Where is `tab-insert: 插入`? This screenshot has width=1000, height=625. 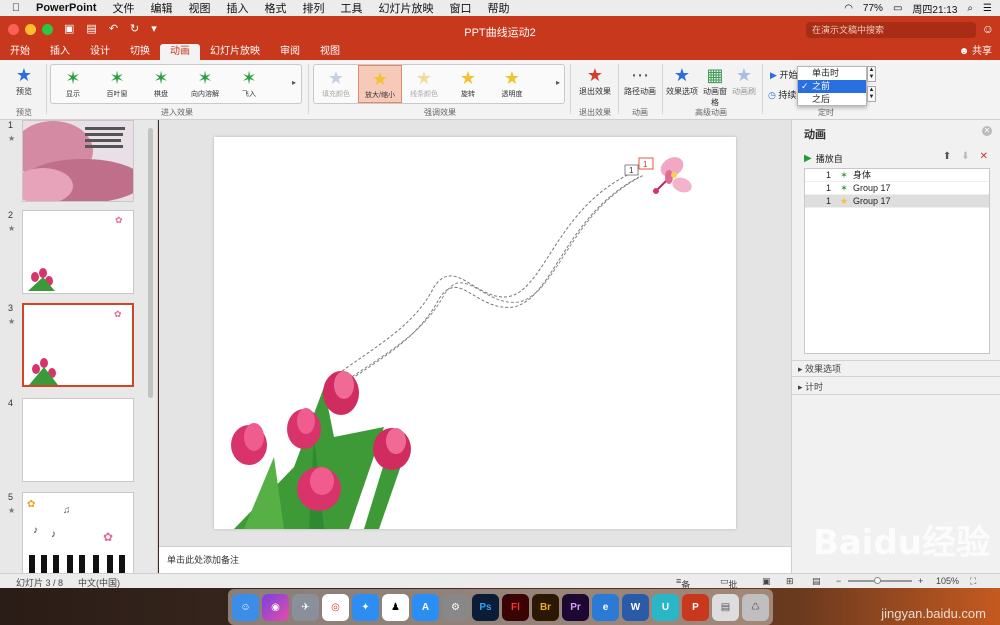 tab-insert: 插入 is located at coordinates (60, 52).